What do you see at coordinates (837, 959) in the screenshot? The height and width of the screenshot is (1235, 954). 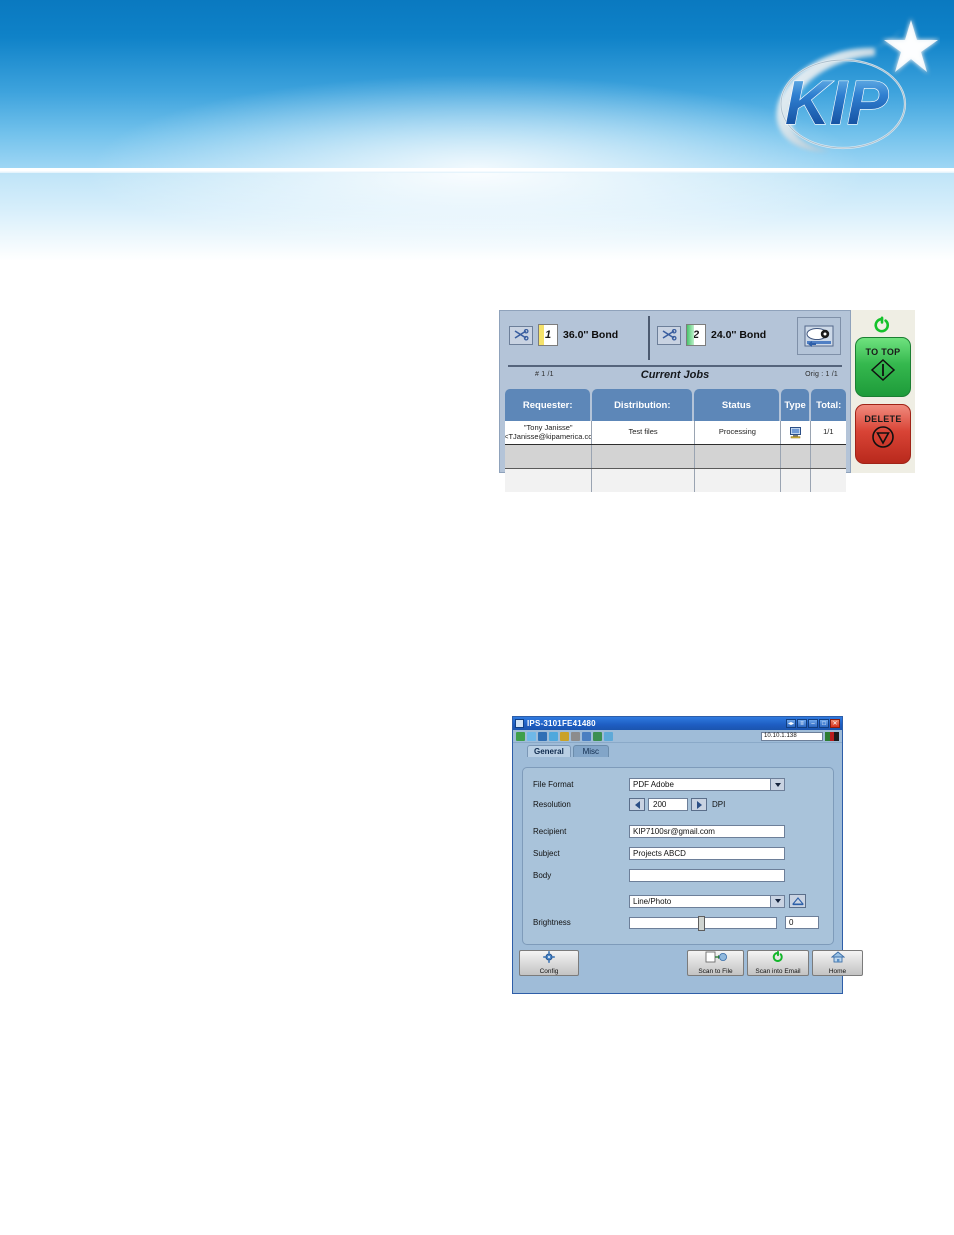 I see `home-icon` at bounding box center [837, 959].